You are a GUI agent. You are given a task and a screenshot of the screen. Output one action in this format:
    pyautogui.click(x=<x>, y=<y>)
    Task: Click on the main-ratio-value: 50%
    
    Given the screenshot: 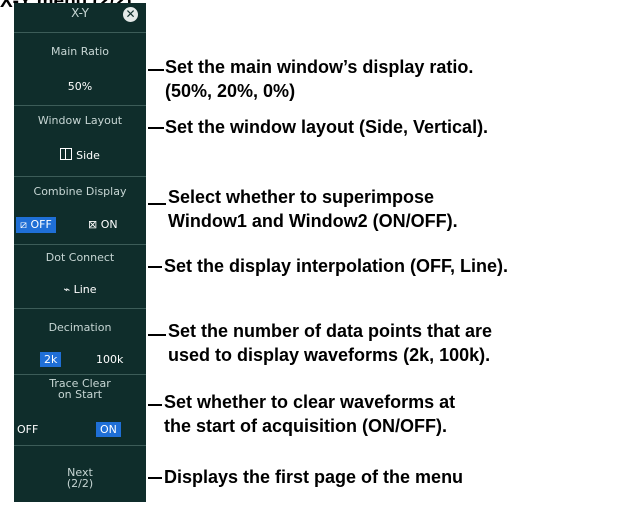 What is the action you would take?
    pyautogui.click(x=80, y=86)
    